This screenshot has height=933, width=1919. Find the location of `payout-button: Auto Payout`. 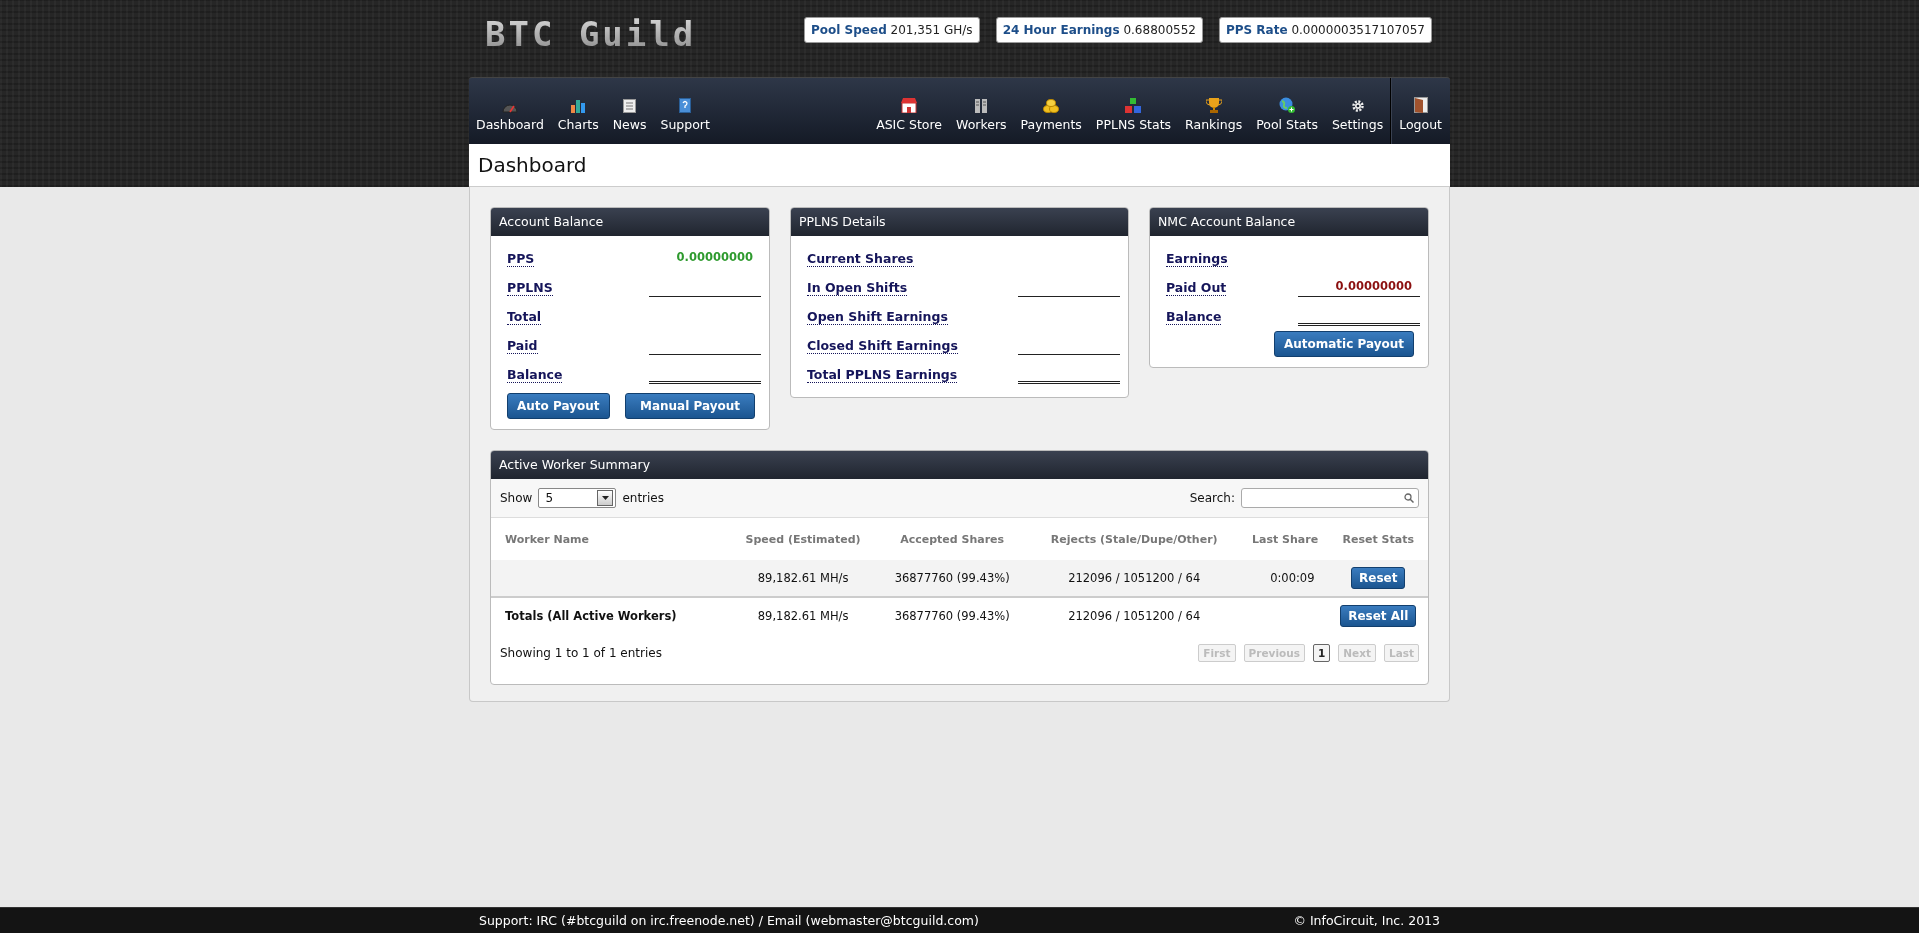

payout-button: Auto Payout is located at coordinates (558, 406).